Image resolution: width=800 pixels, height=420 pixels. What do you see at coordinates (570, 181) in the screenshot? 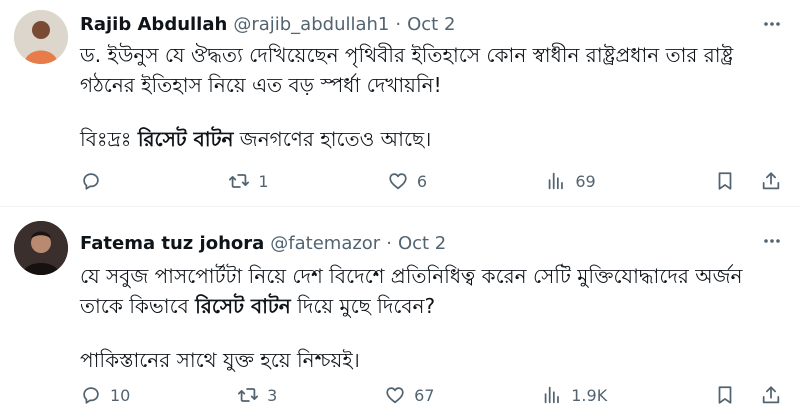
I see `views-button: 69` at bounding box center [570, 181].